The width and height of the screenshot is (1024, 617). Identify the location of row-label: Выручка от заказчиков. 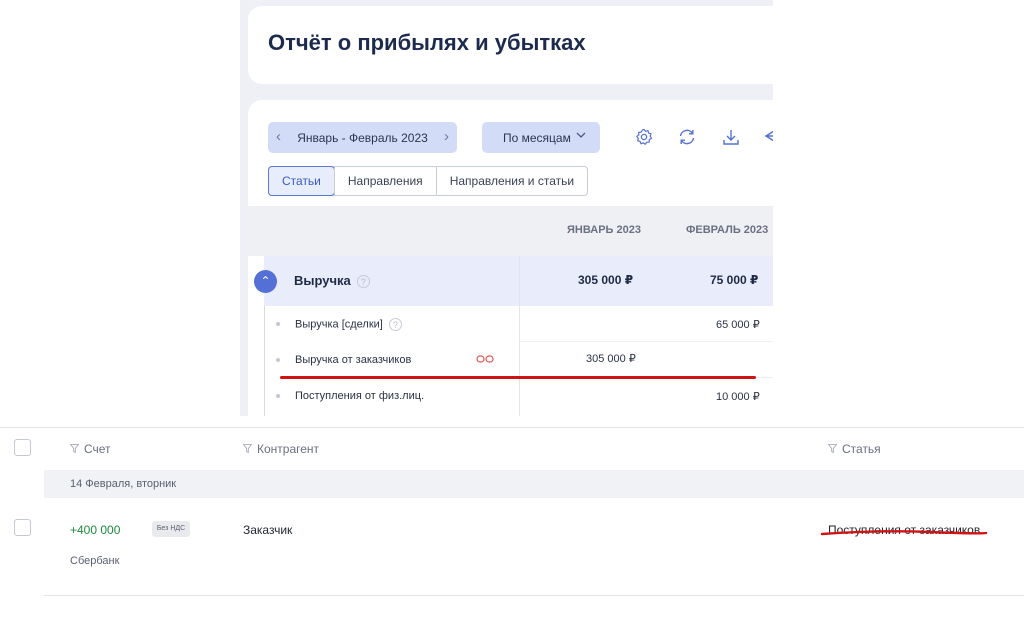
(353, 360).